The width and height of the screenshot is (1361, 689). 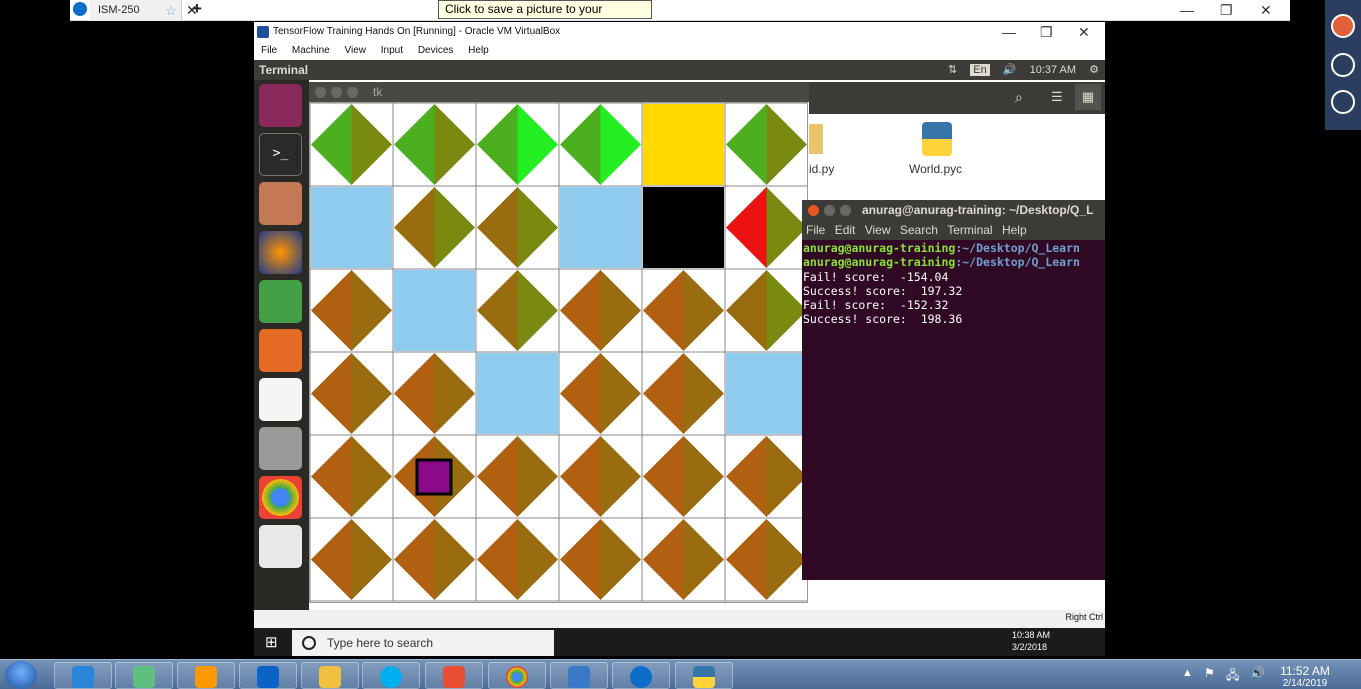 I want to click on text-editor-icon, so click(x=280, y=546).